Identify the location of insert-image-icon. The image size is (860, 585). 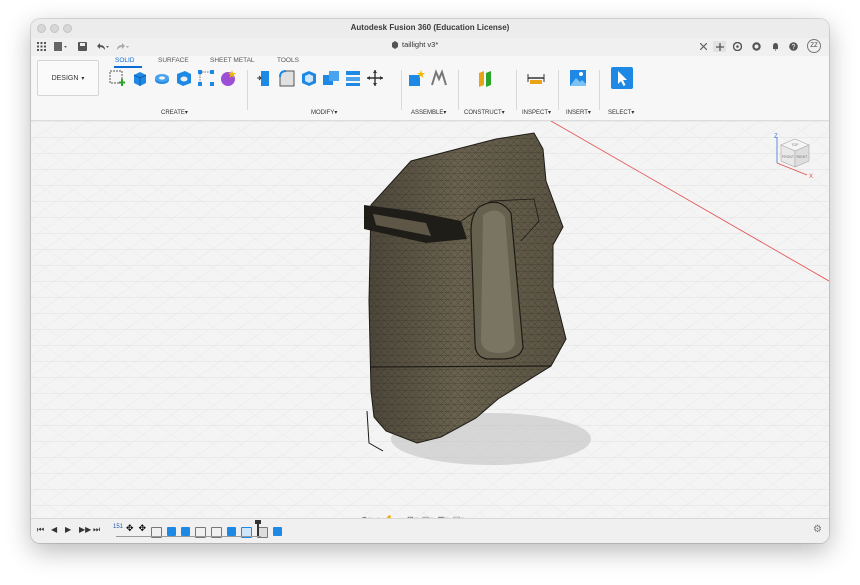
(578, 78).